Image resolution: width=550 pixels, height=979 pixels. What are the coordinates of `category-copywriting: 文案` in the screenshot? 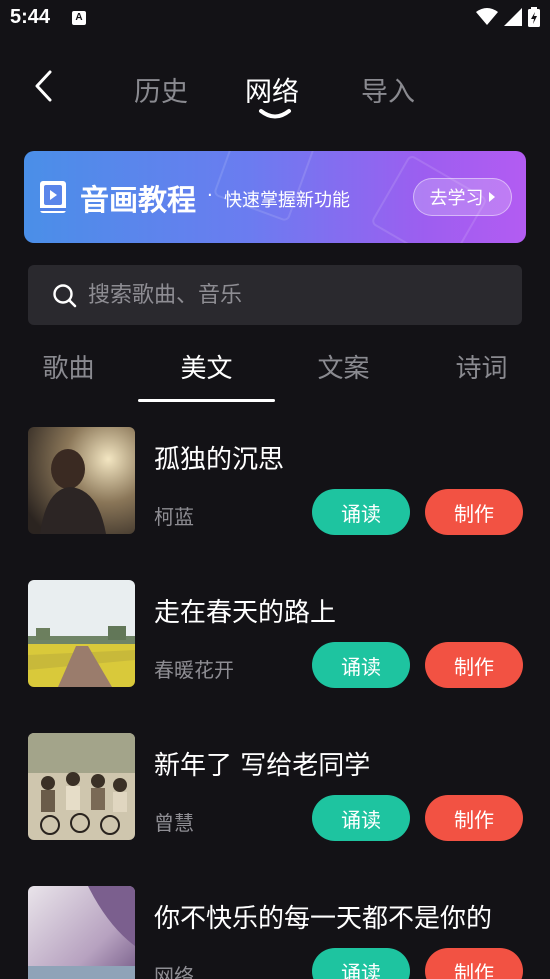 It's located at (343, 366).